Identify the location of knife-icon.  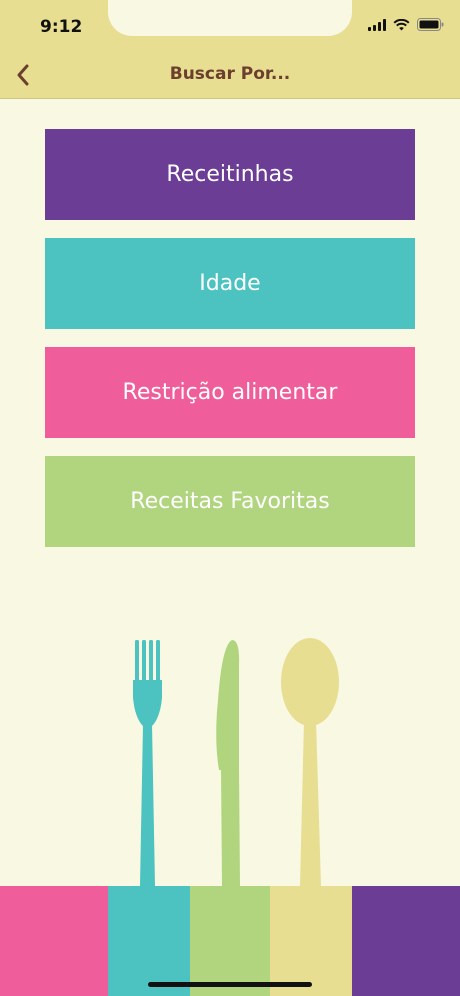
(228, 763).